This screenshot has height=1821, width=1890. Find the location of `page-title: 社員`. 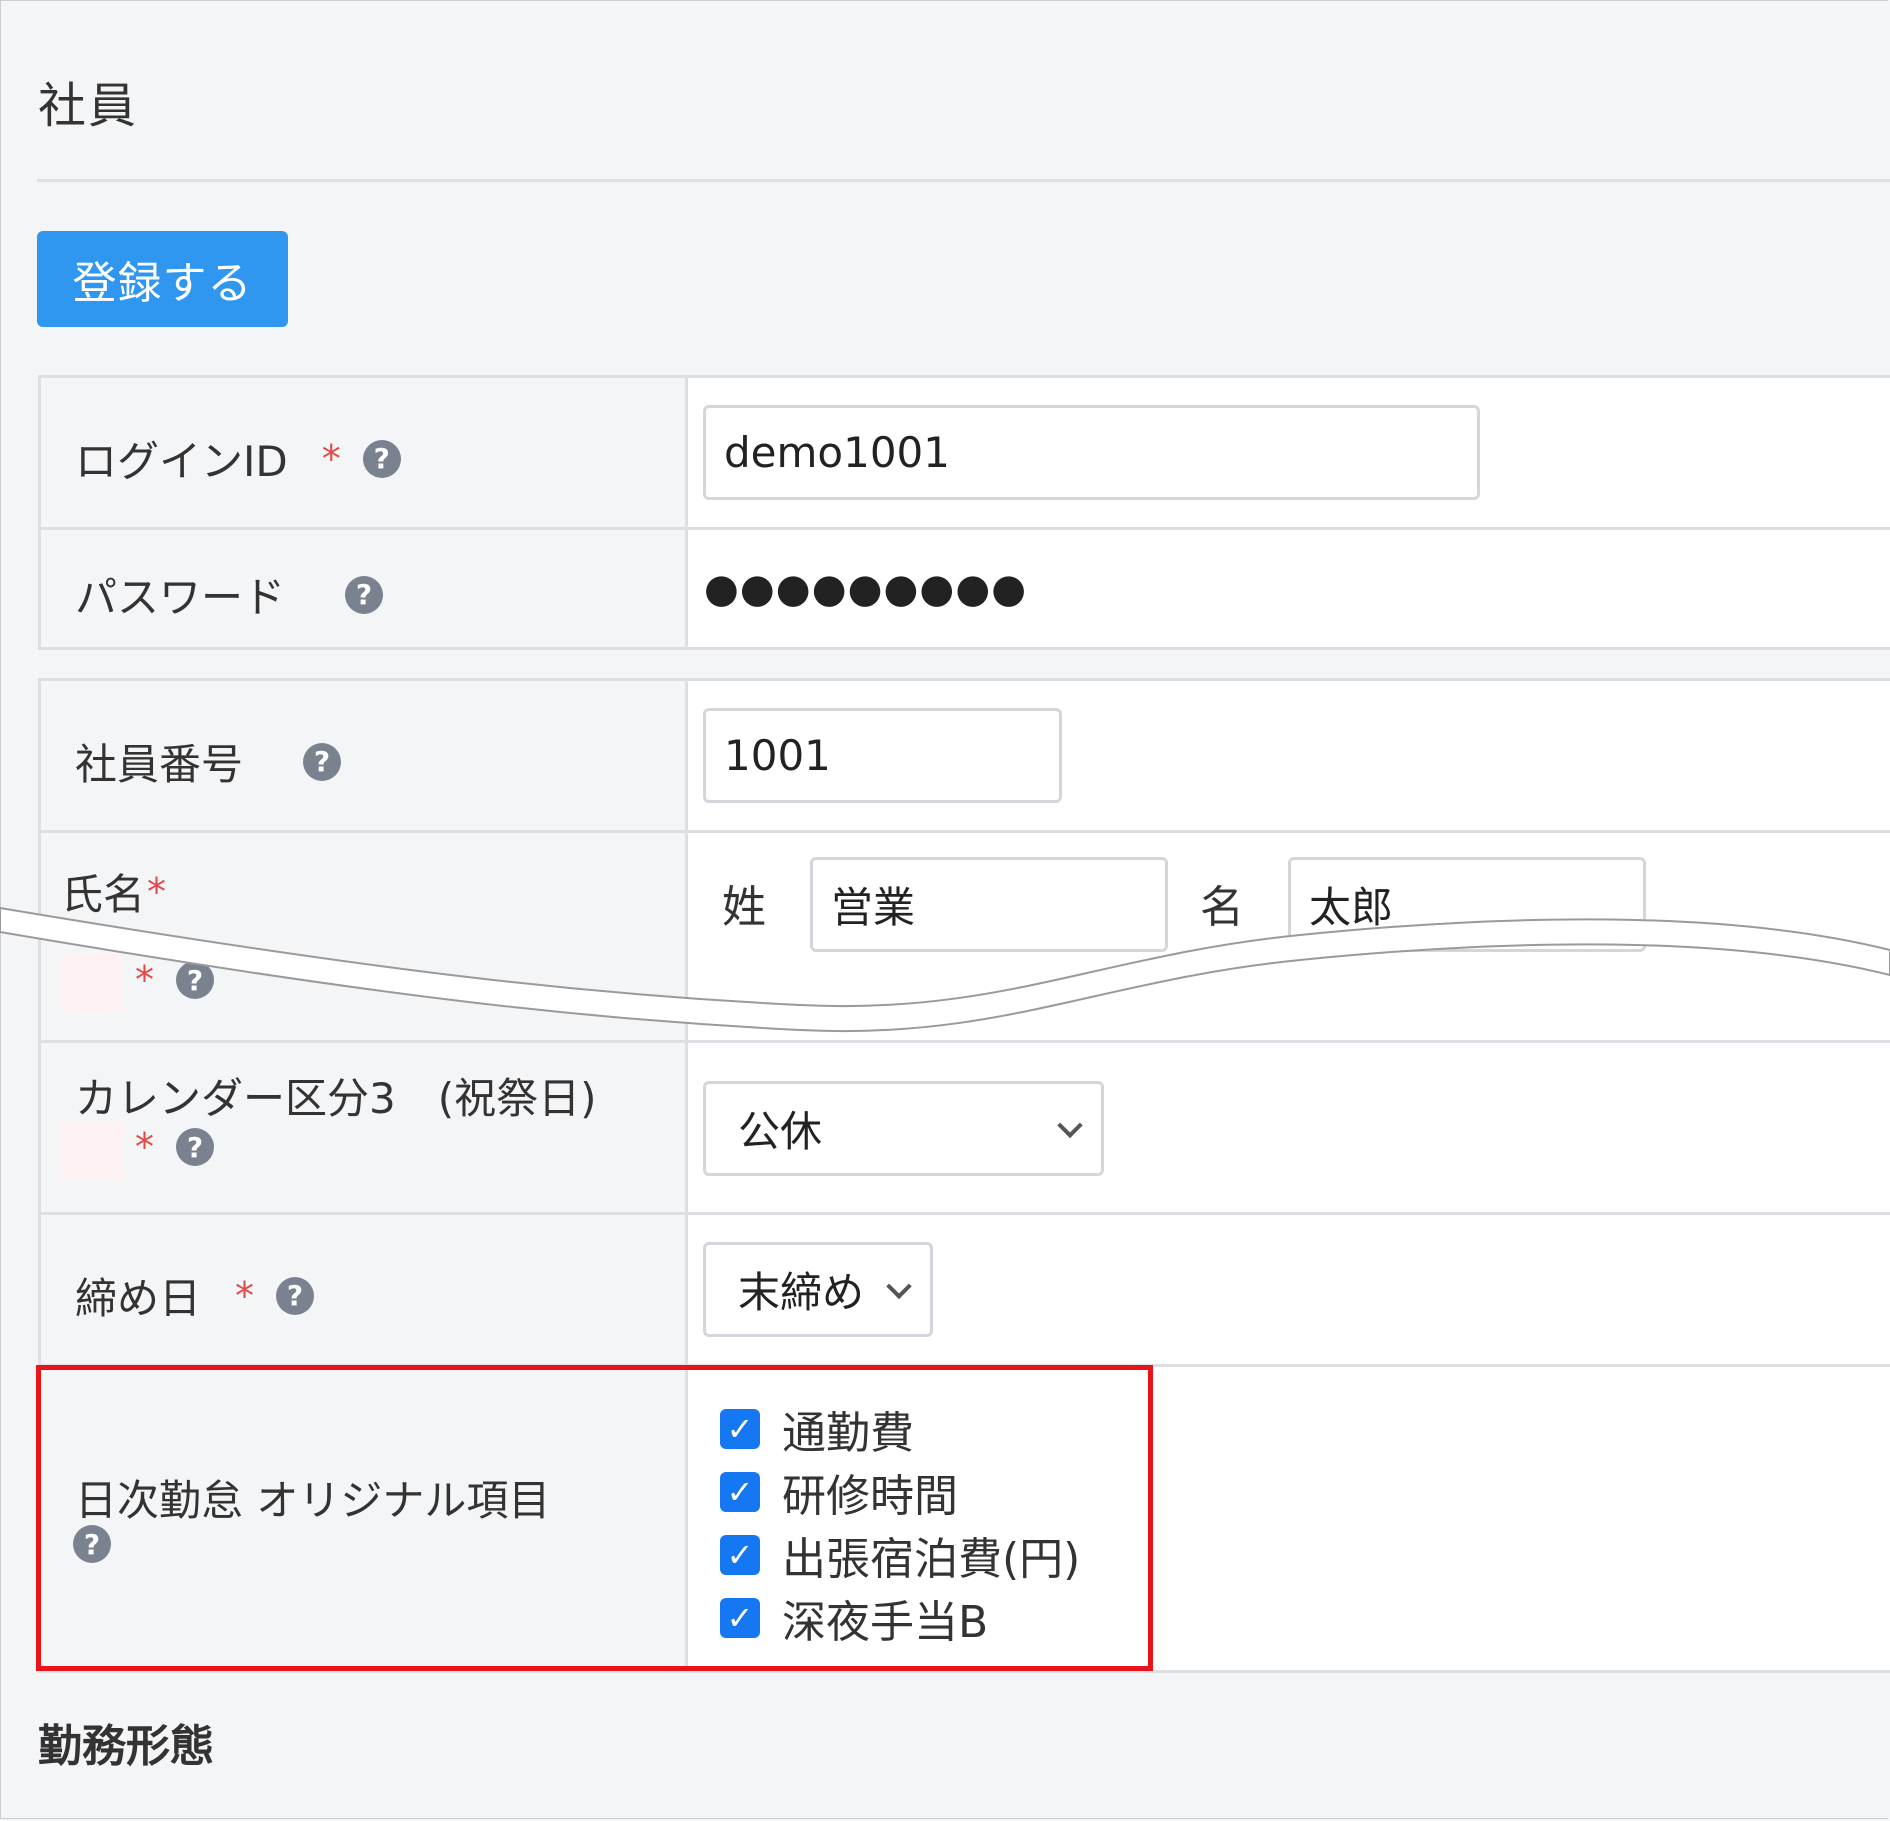

page-title: 社員 is located at coordinates (88, 106).